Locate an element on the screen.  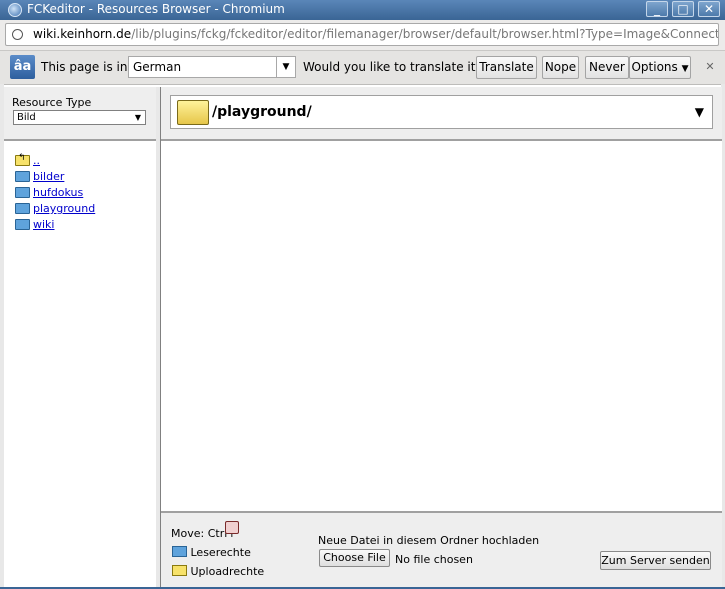
url-host: wiki.keinhorn.de is located at coordinates (82, 34).